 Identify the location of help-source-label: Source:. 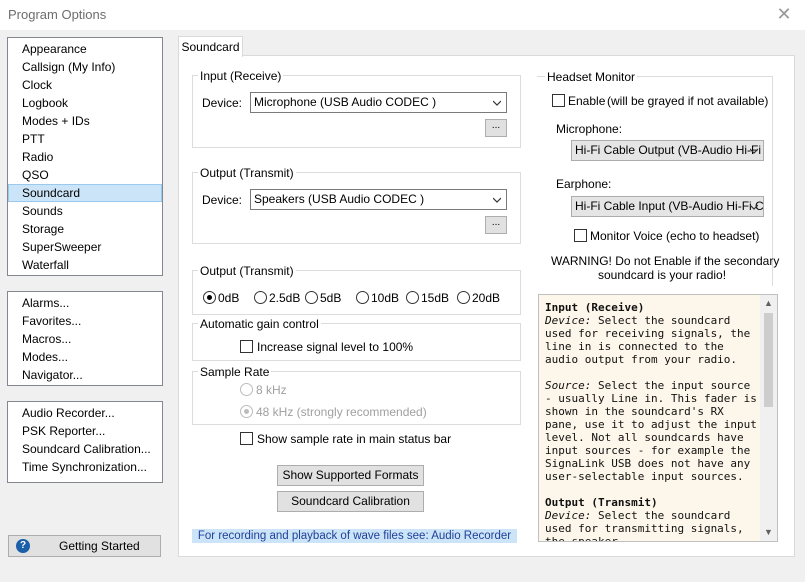
(568, 385).